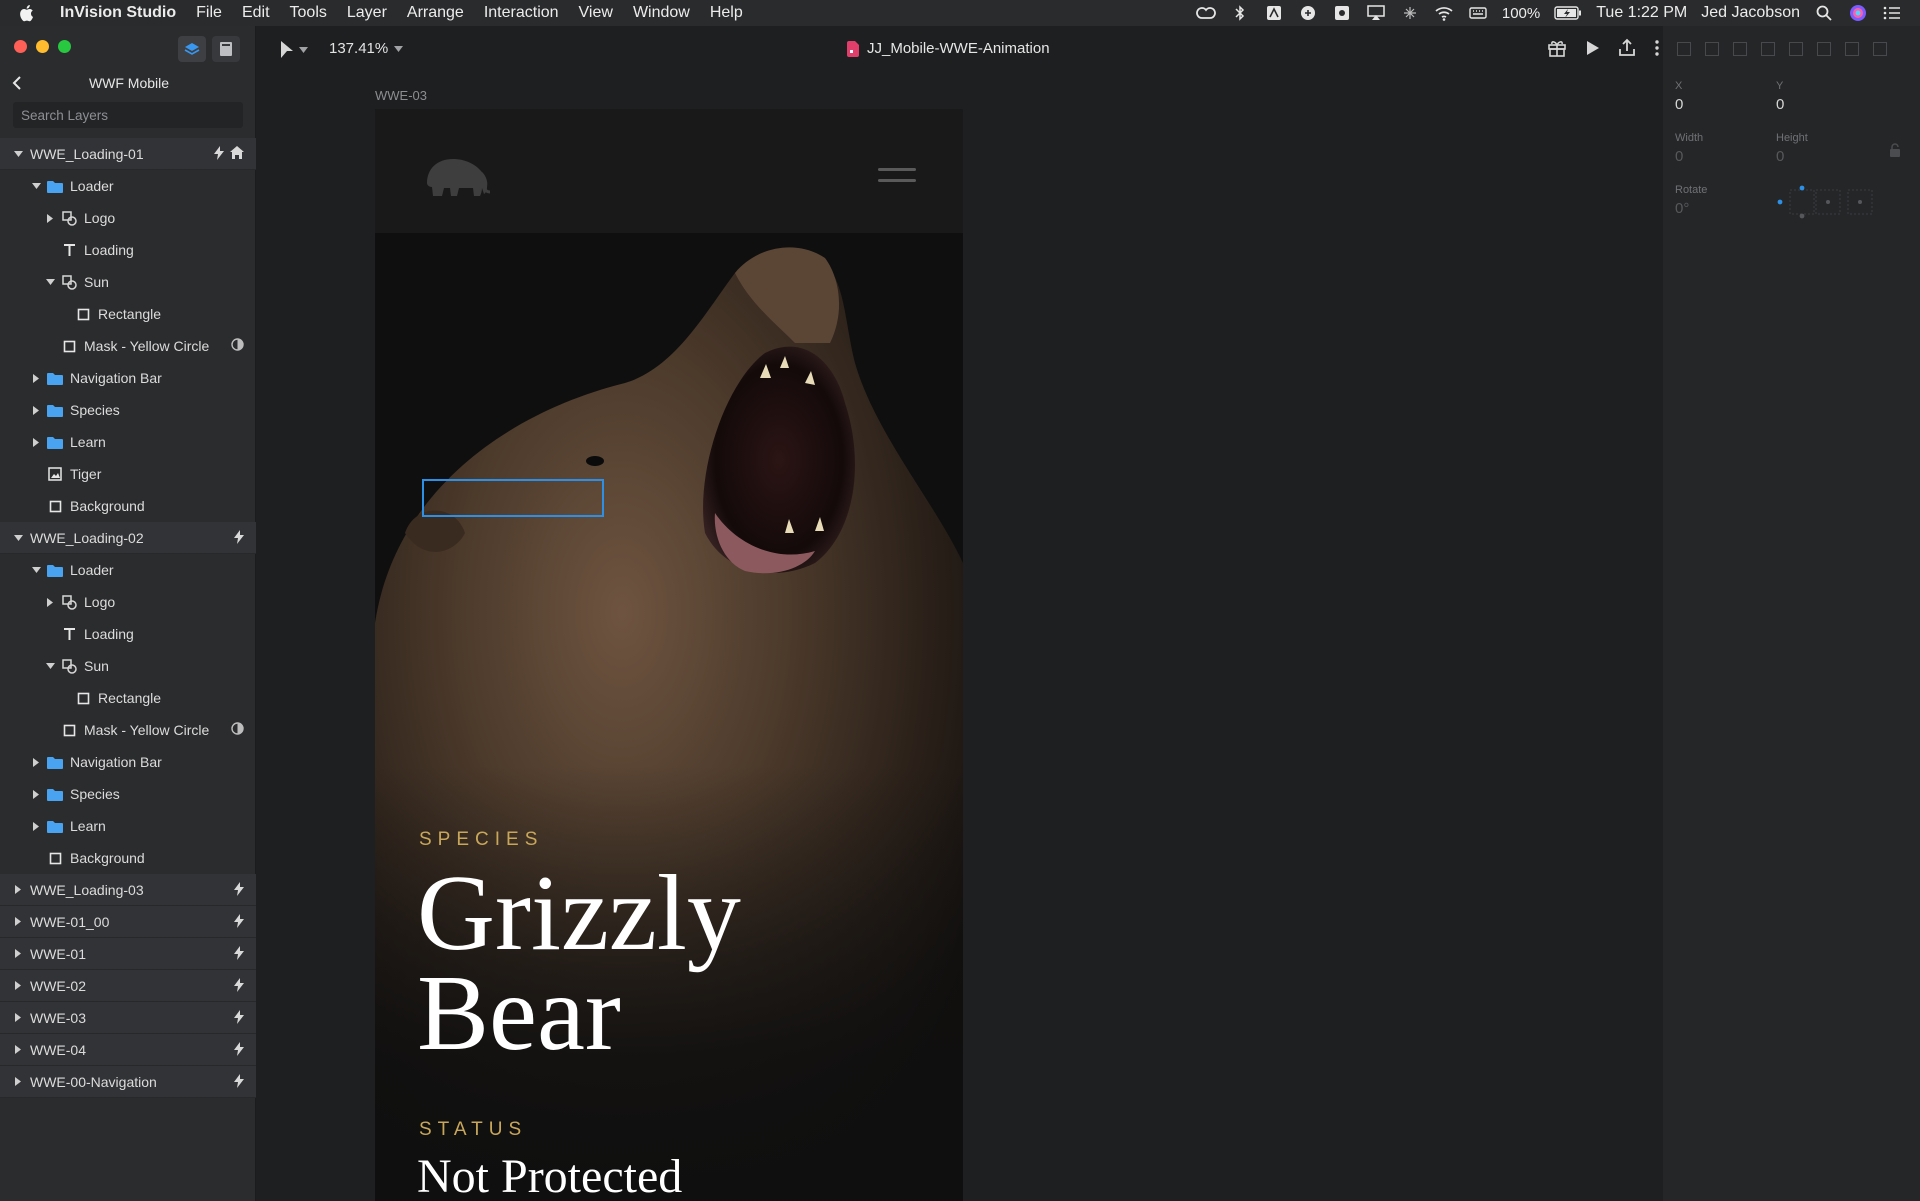  I want to click on home-screen-icon, so click(237, 154).